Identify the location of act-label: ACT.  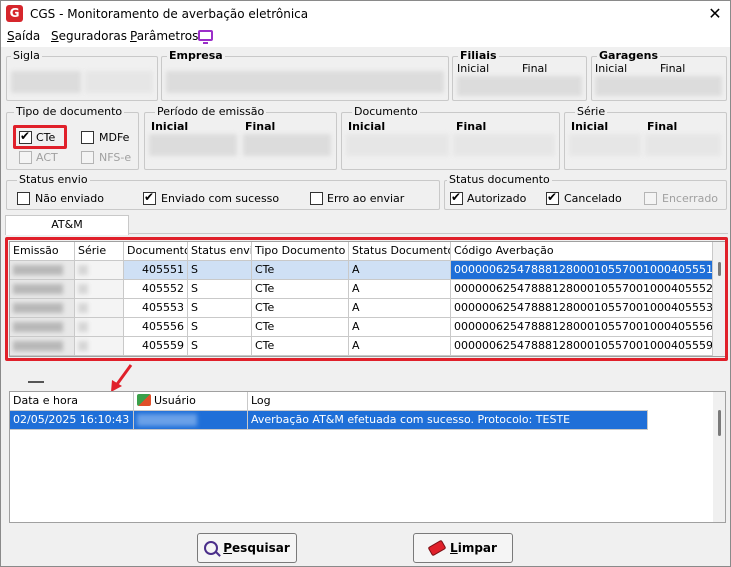
(47, 157).